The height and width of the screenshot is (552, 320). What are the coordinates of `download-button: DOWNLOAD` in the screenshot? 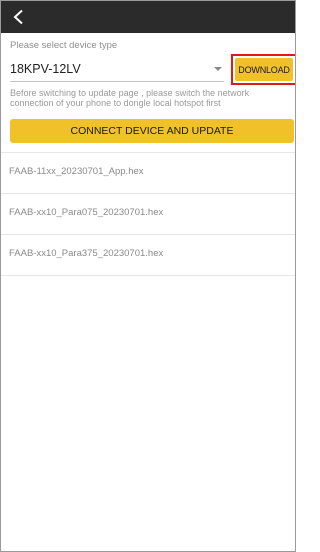 It's located at (264, 69).